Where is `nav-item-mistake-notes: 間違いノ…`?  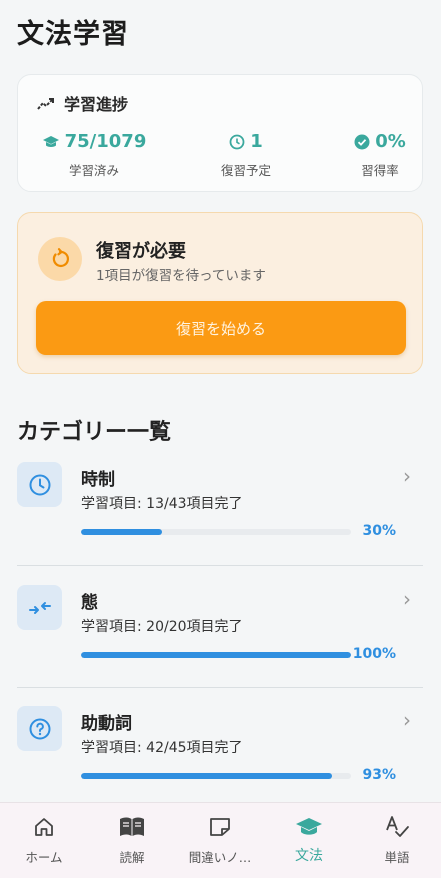
nav-item-mistake-notes: 間違いノ… is located at coordinates (220, 839).